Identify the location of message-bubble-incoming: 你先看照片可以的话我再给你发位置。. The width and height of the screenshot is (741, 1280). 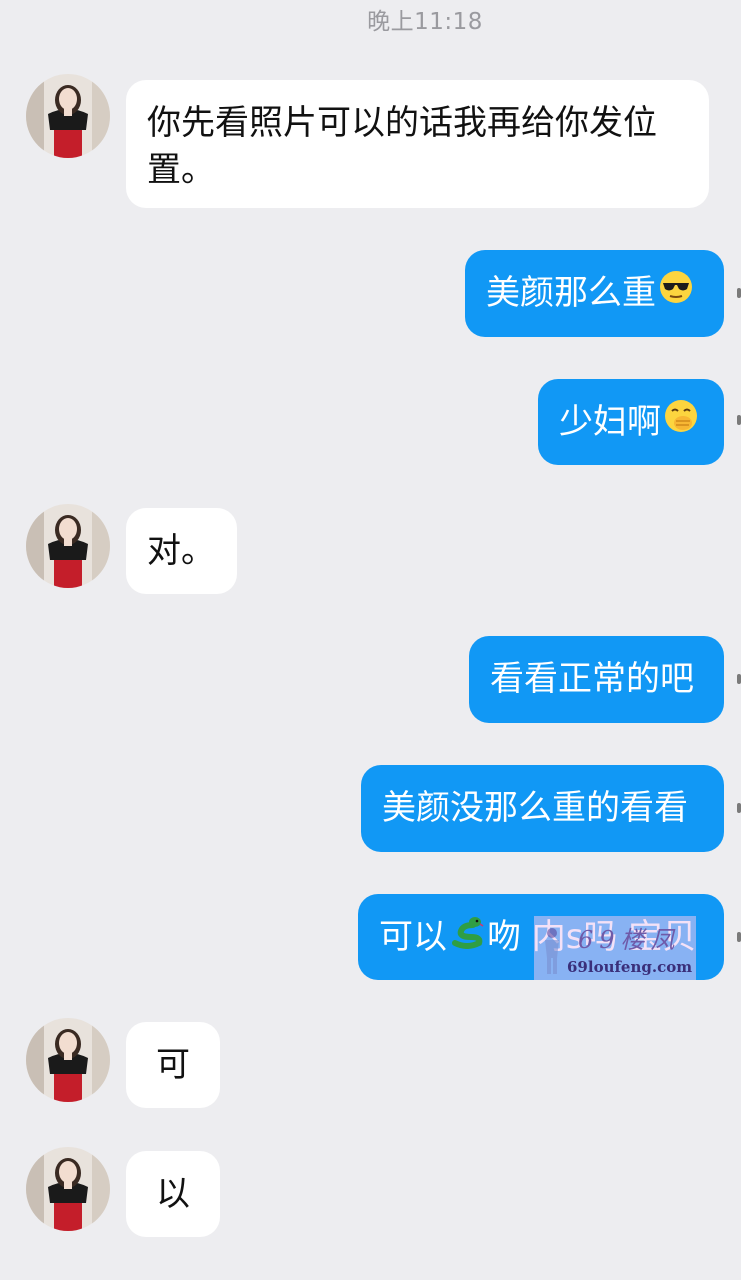
(417, 144).